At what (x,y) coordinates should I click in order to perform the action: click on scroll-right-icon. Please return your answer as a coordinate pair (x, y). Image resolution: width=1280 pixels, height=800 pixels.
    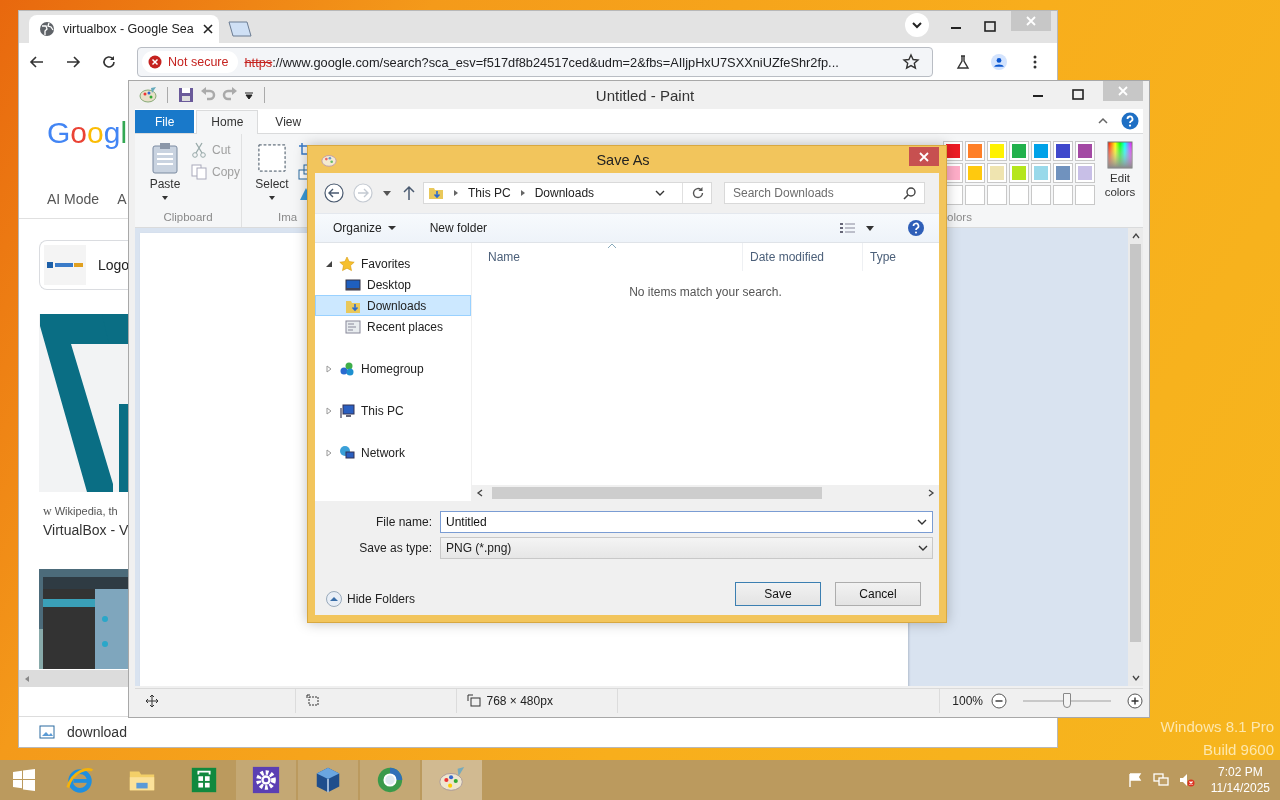
    Looking at the image, I should click on (931, 493).